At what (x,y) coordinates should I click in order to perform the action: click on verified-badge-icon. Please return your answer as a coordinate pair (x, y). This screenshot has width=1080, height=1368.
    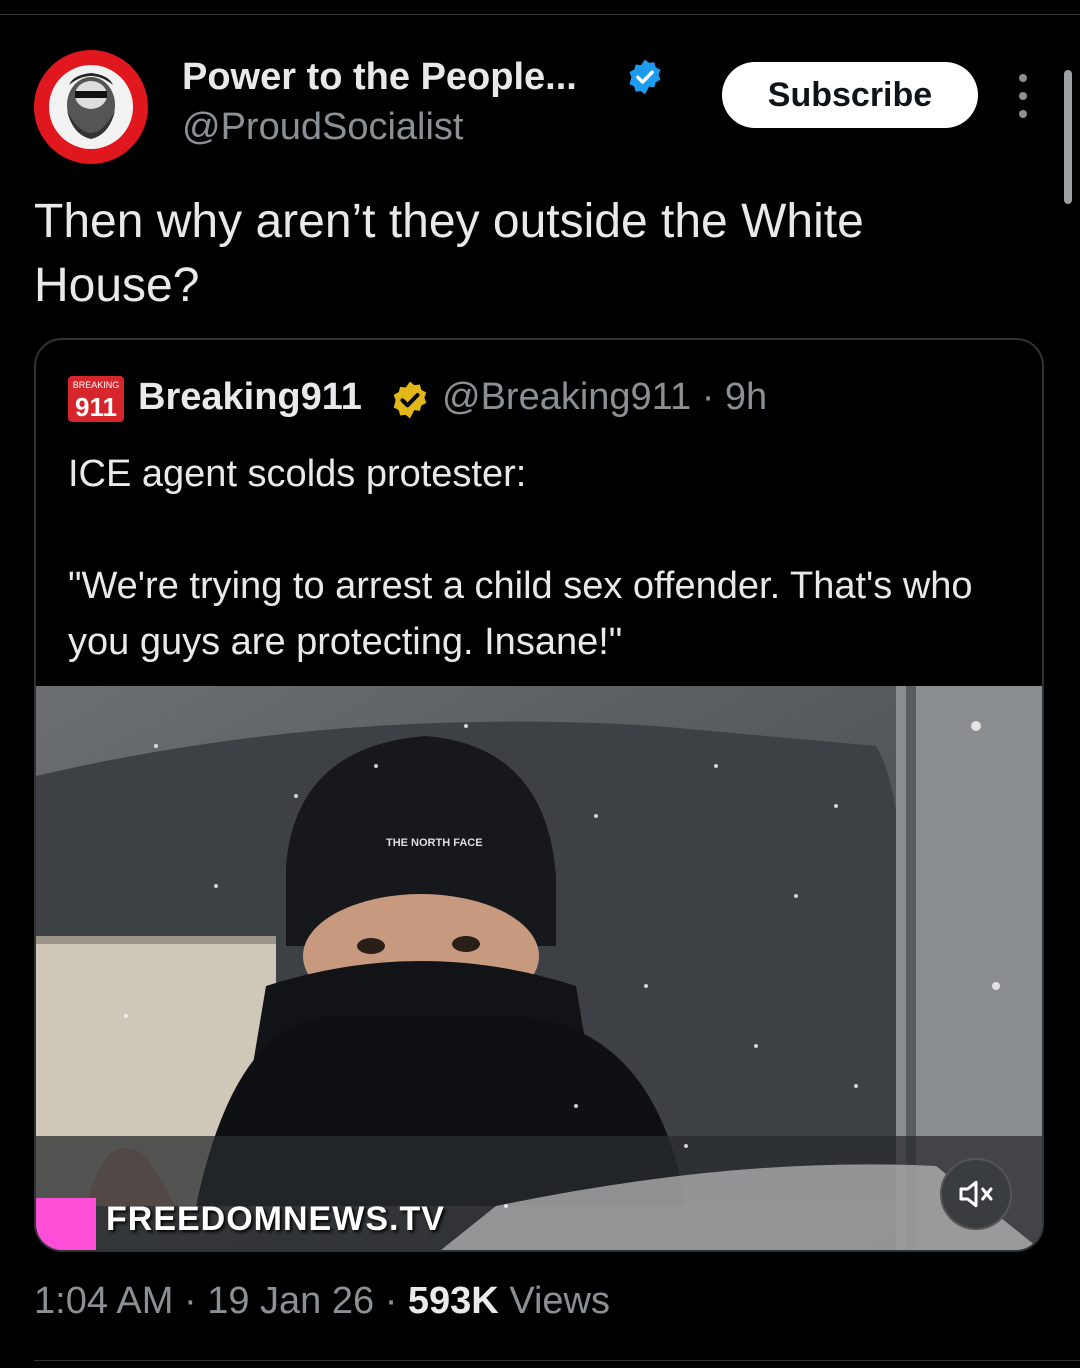
    Looking at the image, I should click on (645, 77).